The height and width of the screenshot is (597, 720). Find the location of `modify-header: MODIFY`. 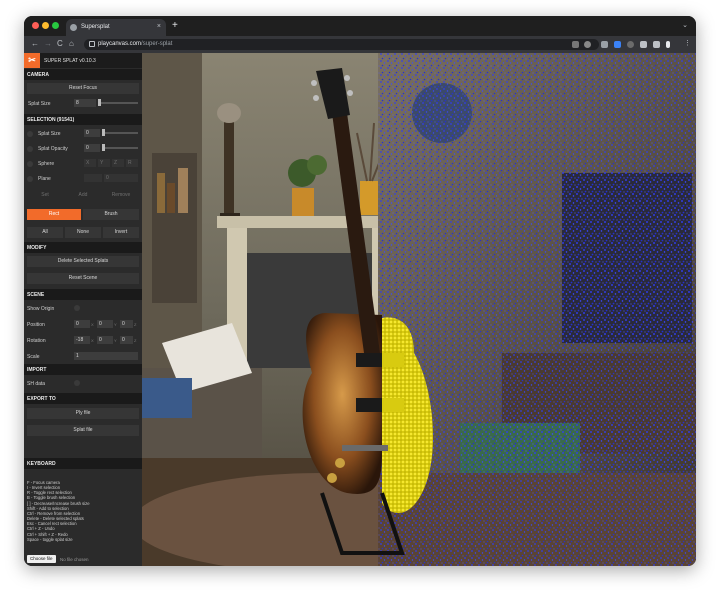

modify-header: MODIFY is located at coordinates (83, 247).